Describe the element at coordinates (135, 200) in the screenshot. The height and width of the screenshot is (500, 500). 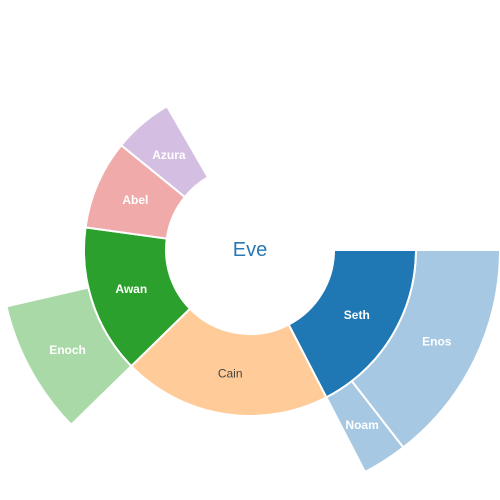
I see `segment-label-abel: Abel` at that location.